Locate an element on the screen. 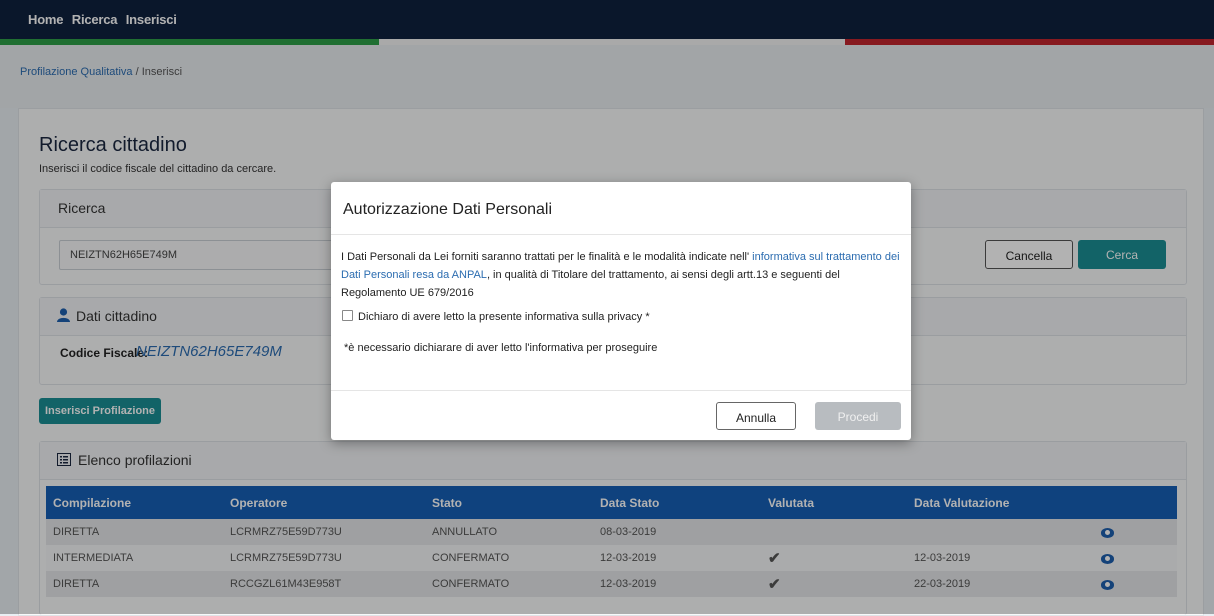  annulla-button: Annulla is located at coordinates (756, 416).